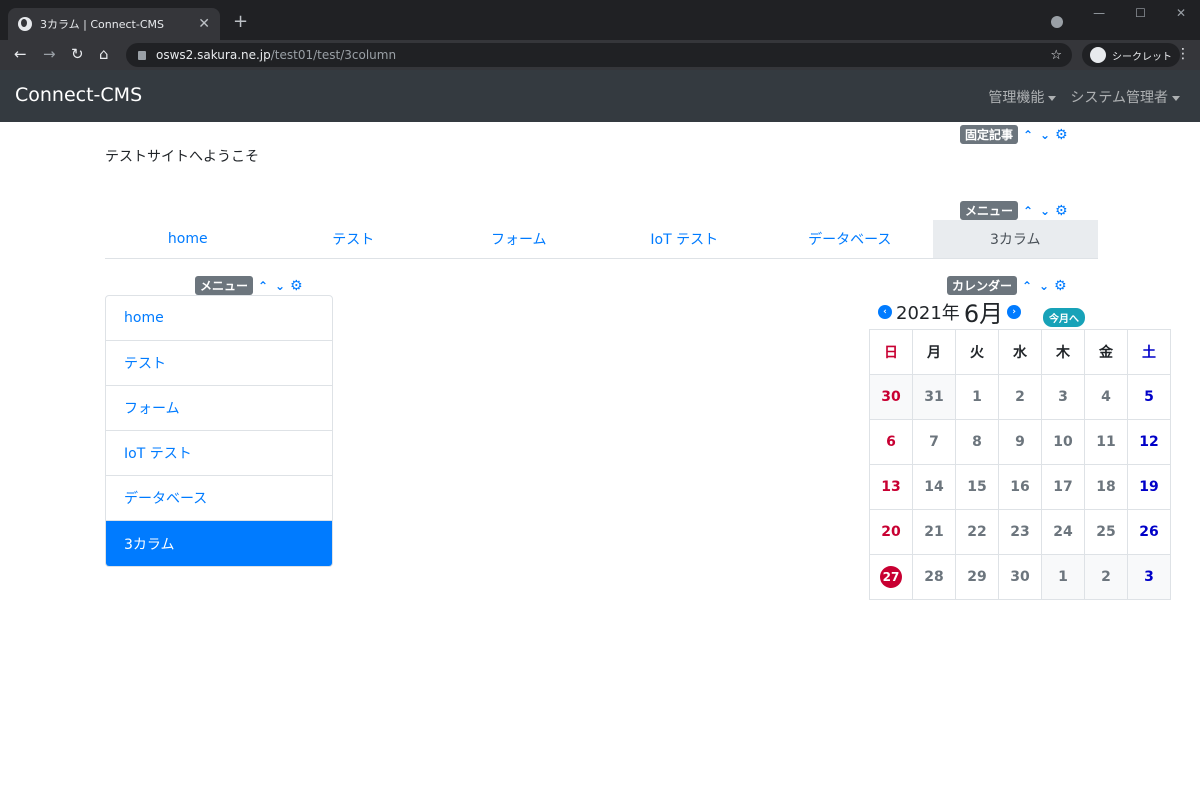 The image size is (1200, 800). I want to click on weekday-tue: 火, so click(977, 352).